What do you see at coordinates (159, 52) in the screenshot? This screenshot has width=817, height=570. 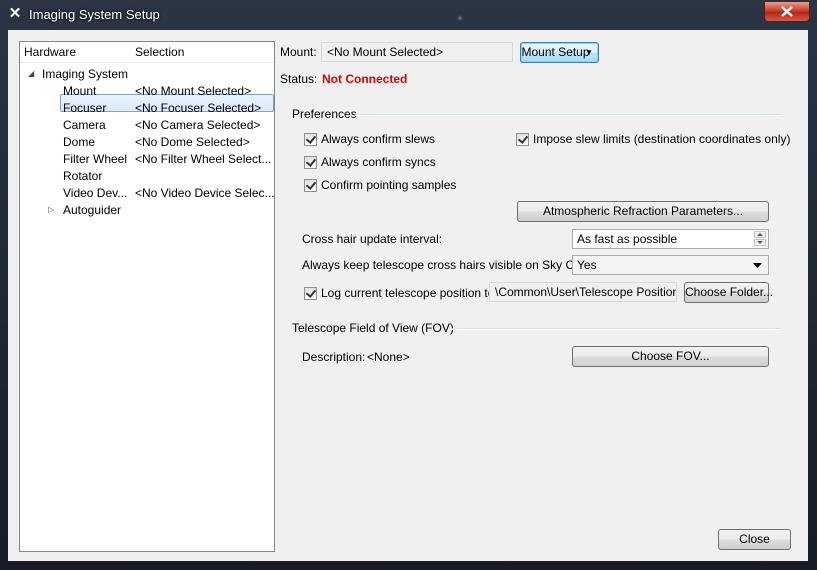 I see `column-header-selection: Selection` at bounding box center [159, 52].